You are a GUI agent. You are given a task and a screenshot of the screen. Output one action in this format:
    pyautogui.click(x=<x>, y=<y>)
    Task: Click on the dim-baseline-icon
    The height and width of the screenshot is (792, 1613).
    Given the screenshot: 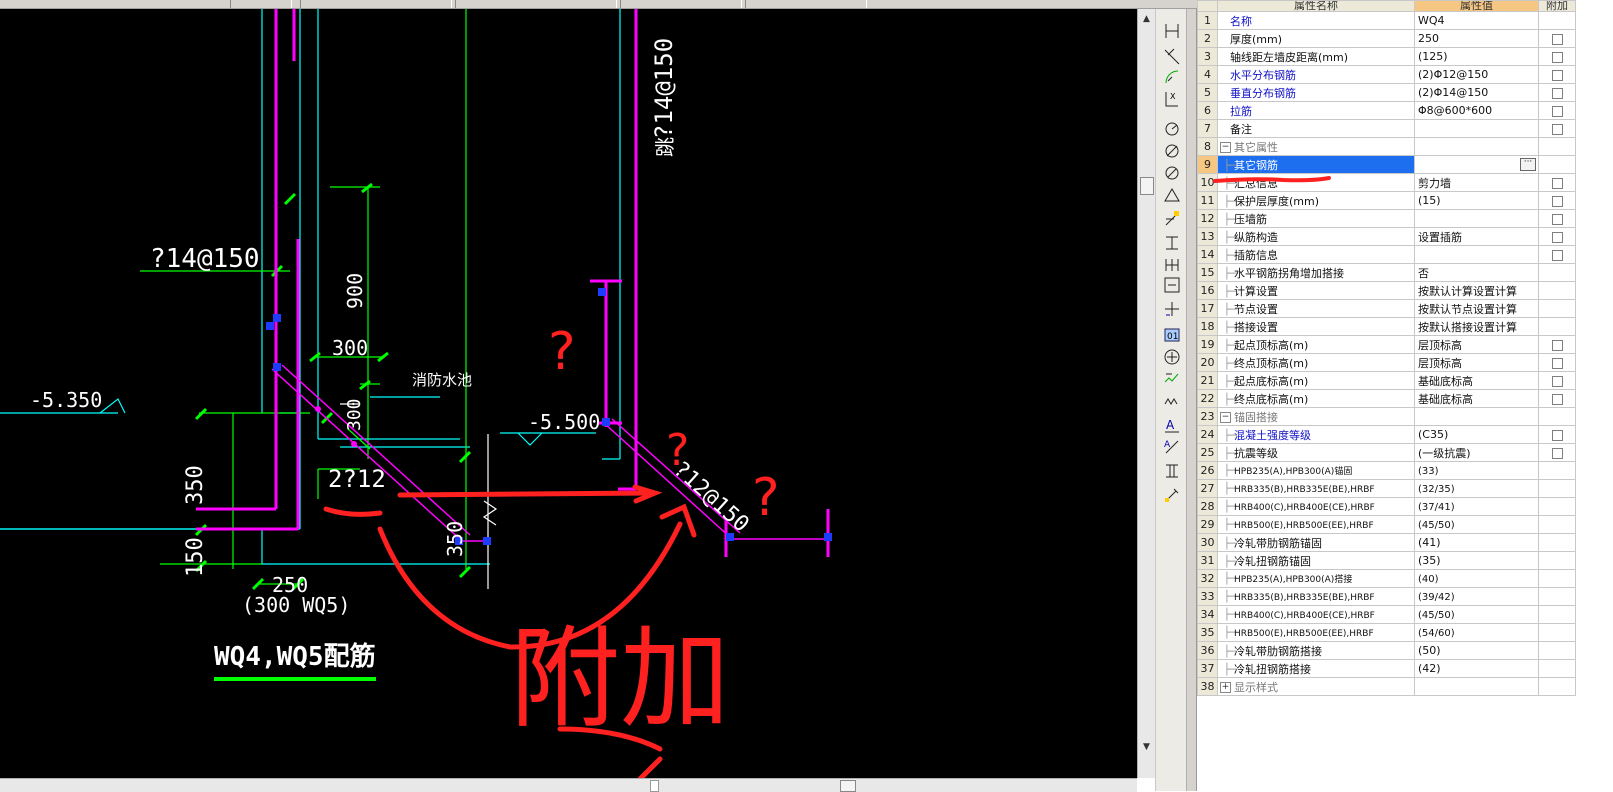 What is the action you would take?
    pyautogui.click(x=1172, y=243)
    